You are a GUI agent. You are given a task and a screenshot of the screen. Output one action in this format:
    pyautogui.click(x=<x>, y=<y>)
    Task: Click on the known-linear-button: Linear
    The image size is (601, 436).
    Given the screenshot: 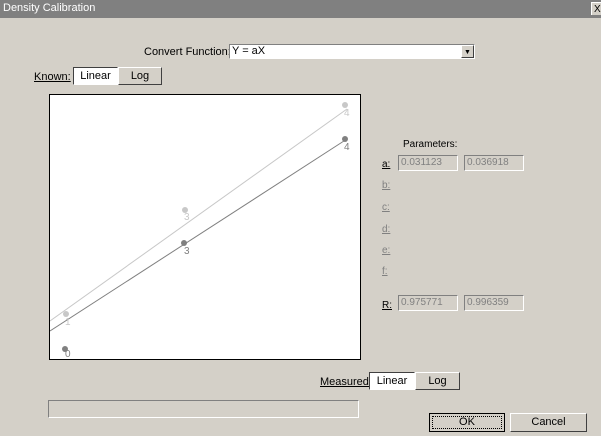 What is the action you would take?
    pyautogui.click(x=95, y=76)
    